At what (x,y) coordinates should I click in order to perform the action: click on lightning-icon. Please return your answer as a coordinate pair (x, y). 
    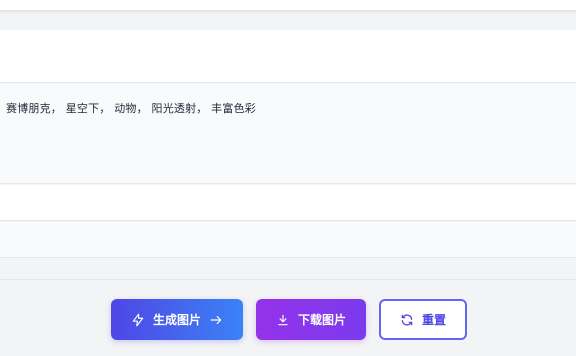
    Looking at the image, I should click on (138, 320).